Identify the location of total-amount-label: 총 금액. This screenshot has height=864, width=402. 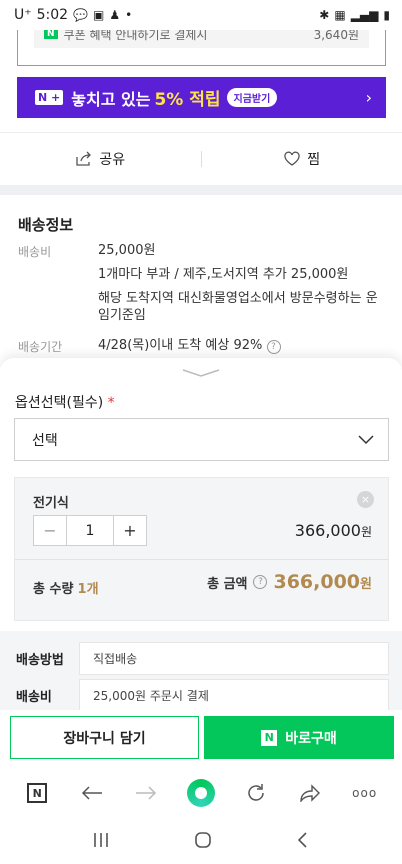
(227, 584).